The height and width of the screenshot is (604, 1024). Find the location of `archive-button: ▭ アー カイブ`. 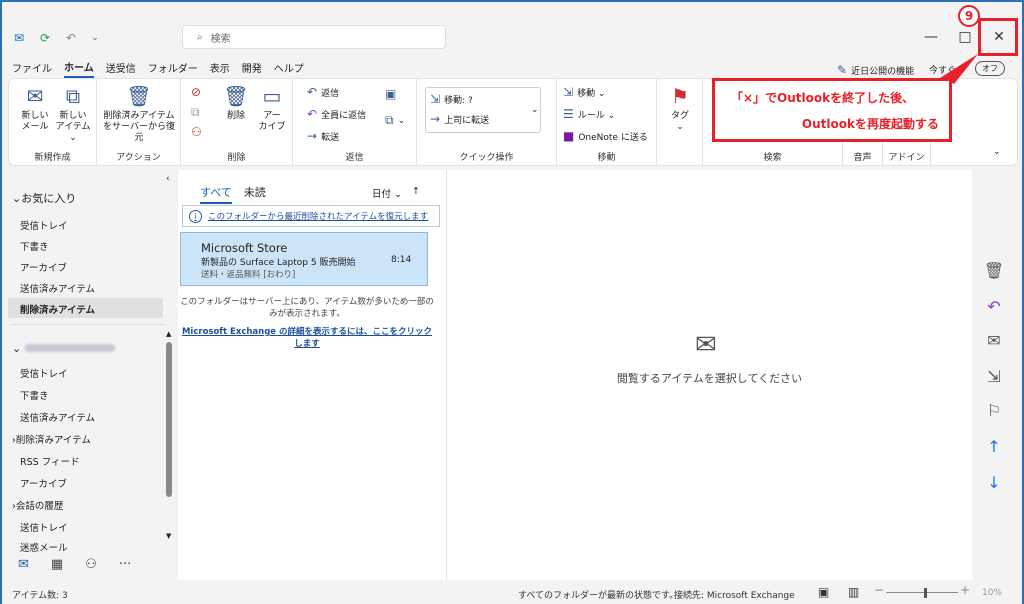

archive-button: ▭ アー カイブ is located at coordinates (272, 109).